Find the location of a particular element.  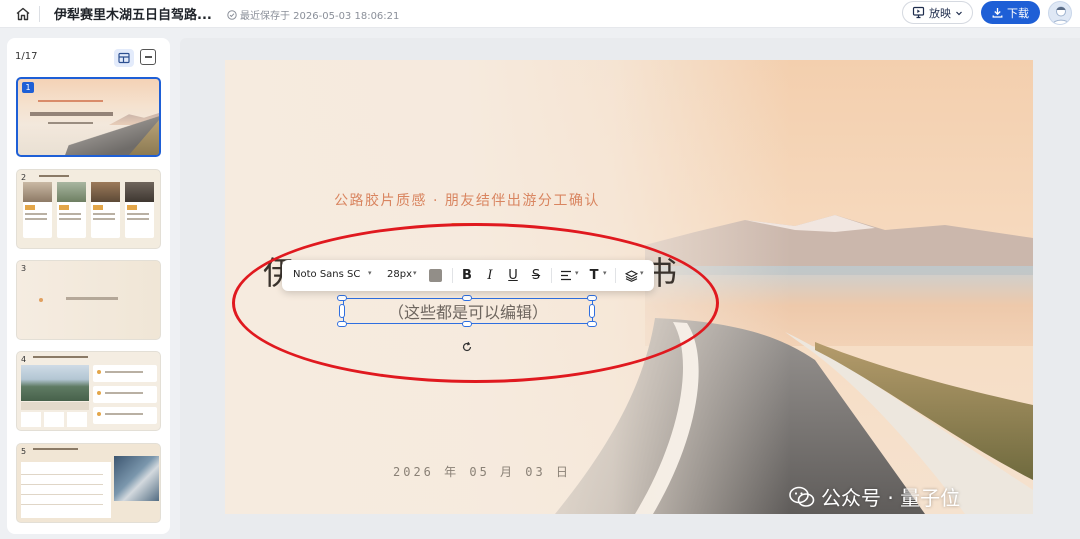

present-label: 放映 is located at coordinates (940, 13).